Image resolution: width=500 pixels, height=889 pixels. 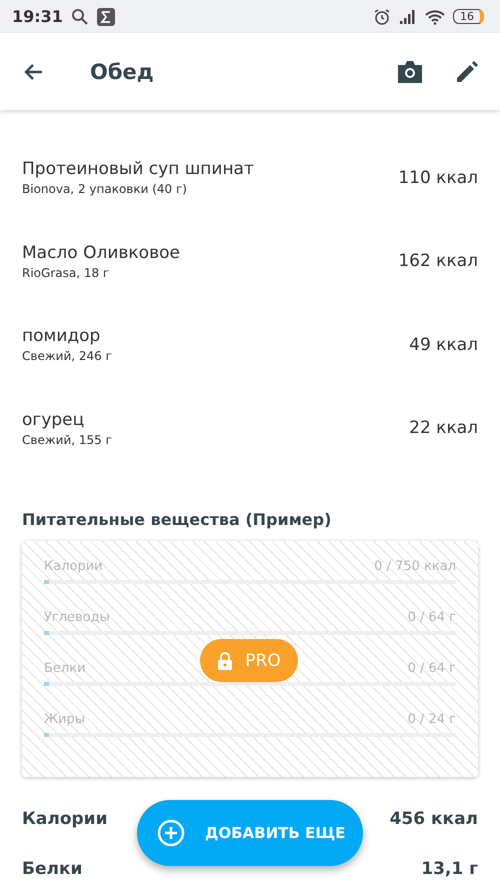 I want to click on nutrient-name: Белки, so click(x=65, y=668).